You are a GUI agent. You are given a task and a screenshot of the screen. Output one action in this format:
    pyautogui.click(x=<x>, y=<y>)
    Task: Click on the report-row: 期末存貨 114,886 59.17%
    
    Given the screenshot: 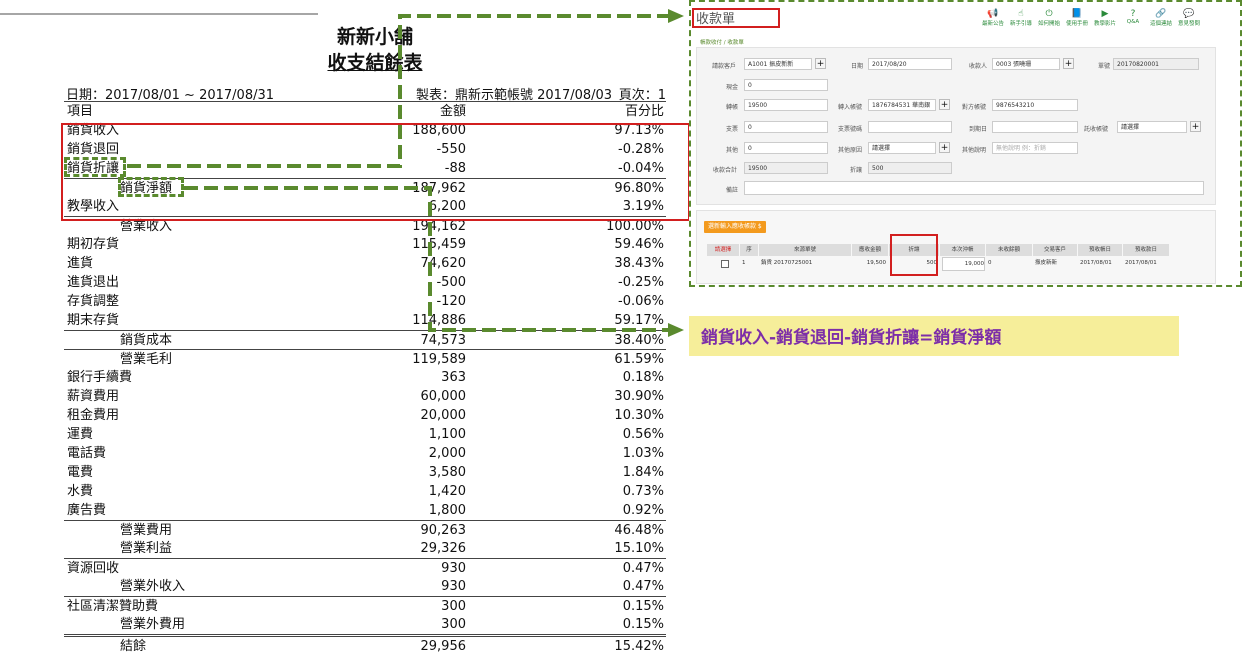 What is the action you would take?
    pyautogui.click(x=365, y=320)
    